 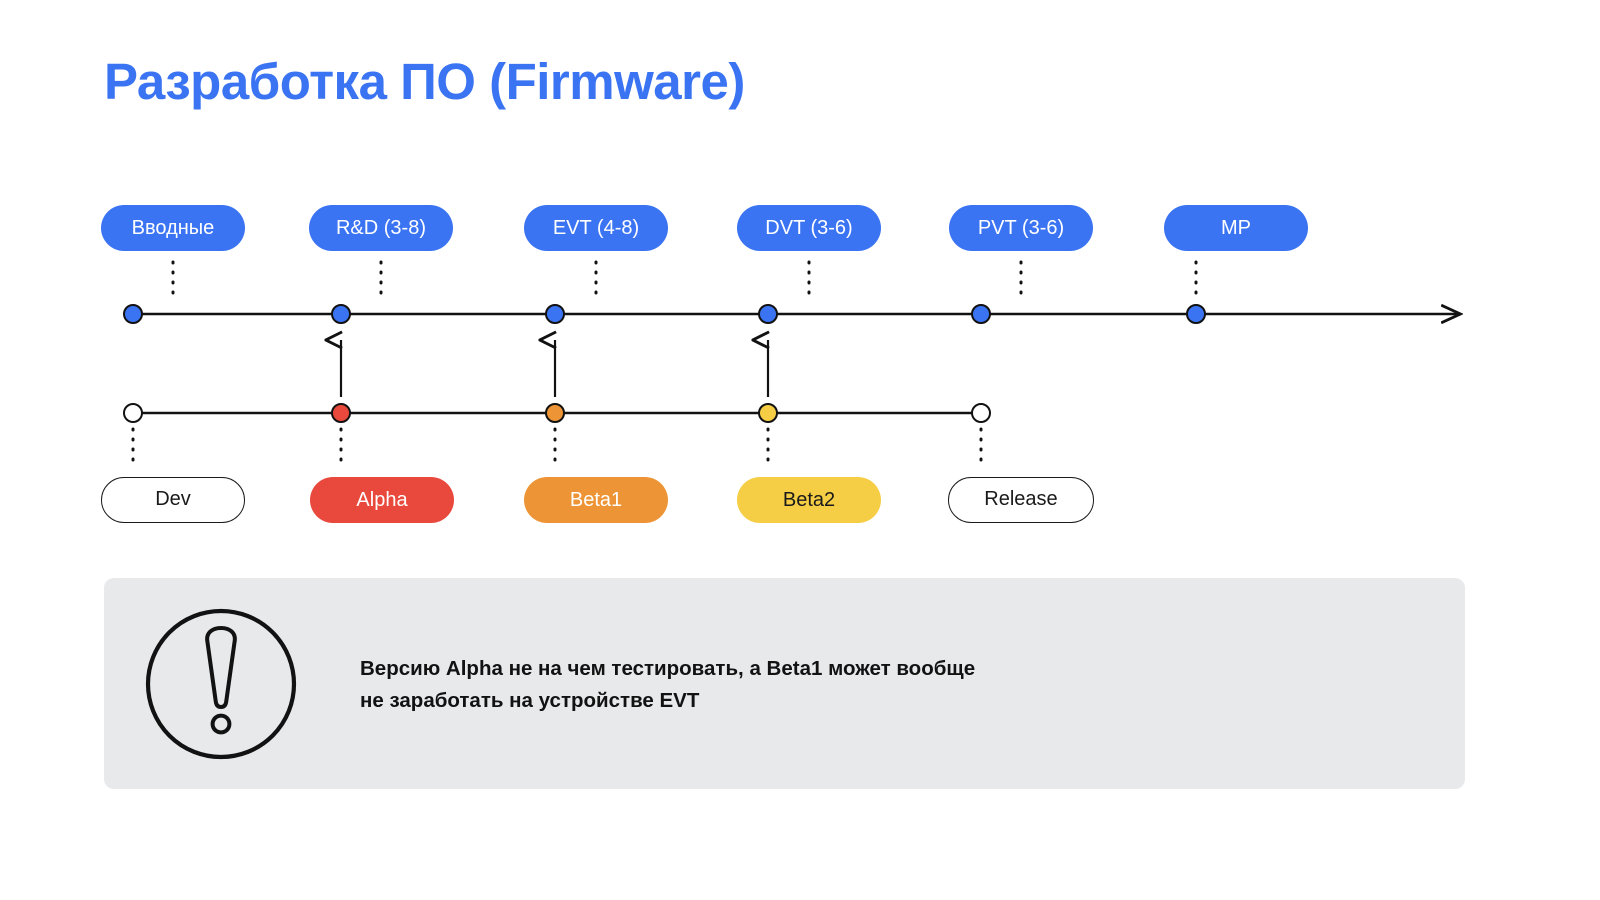 I want to click on dot-rnd, so click(x=341, y=314).